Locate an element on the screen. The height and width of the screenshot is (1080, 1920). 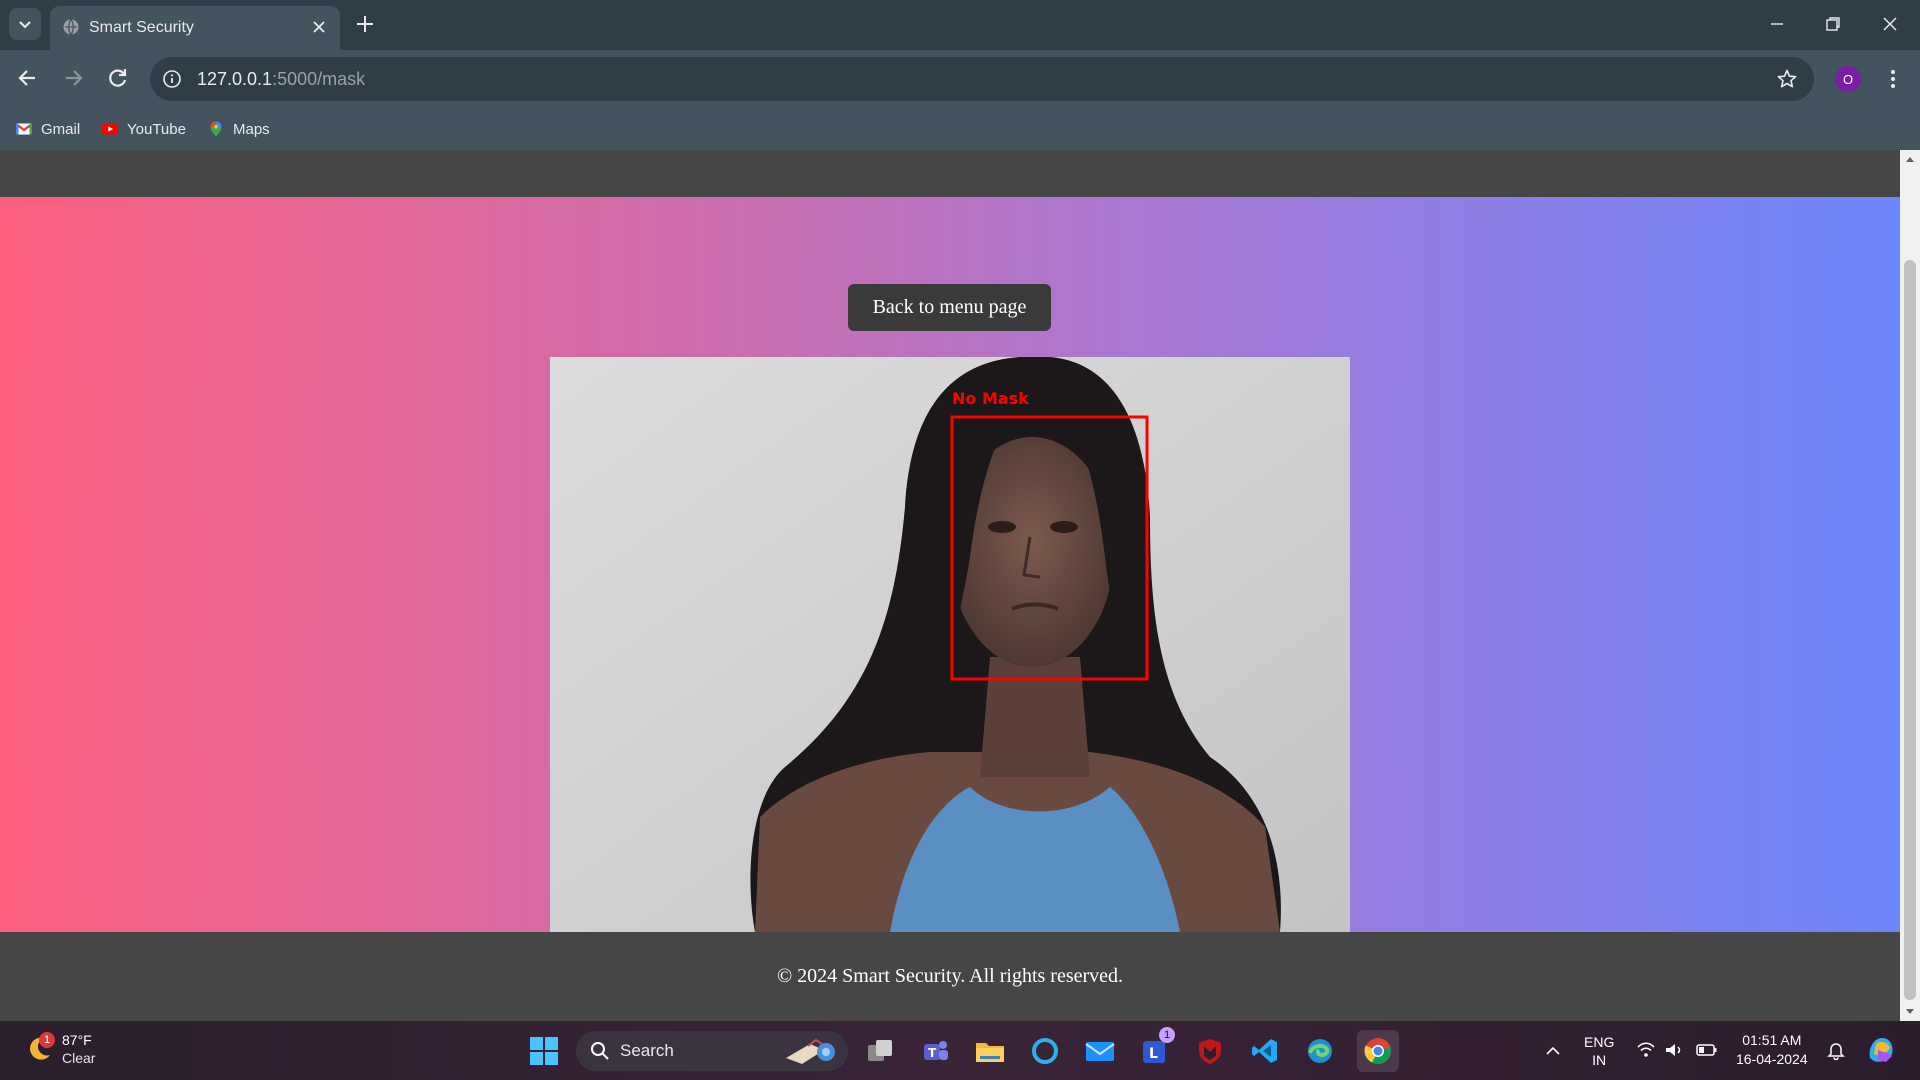
bookmark-maps: Maps is located at coordinates (238, 129).